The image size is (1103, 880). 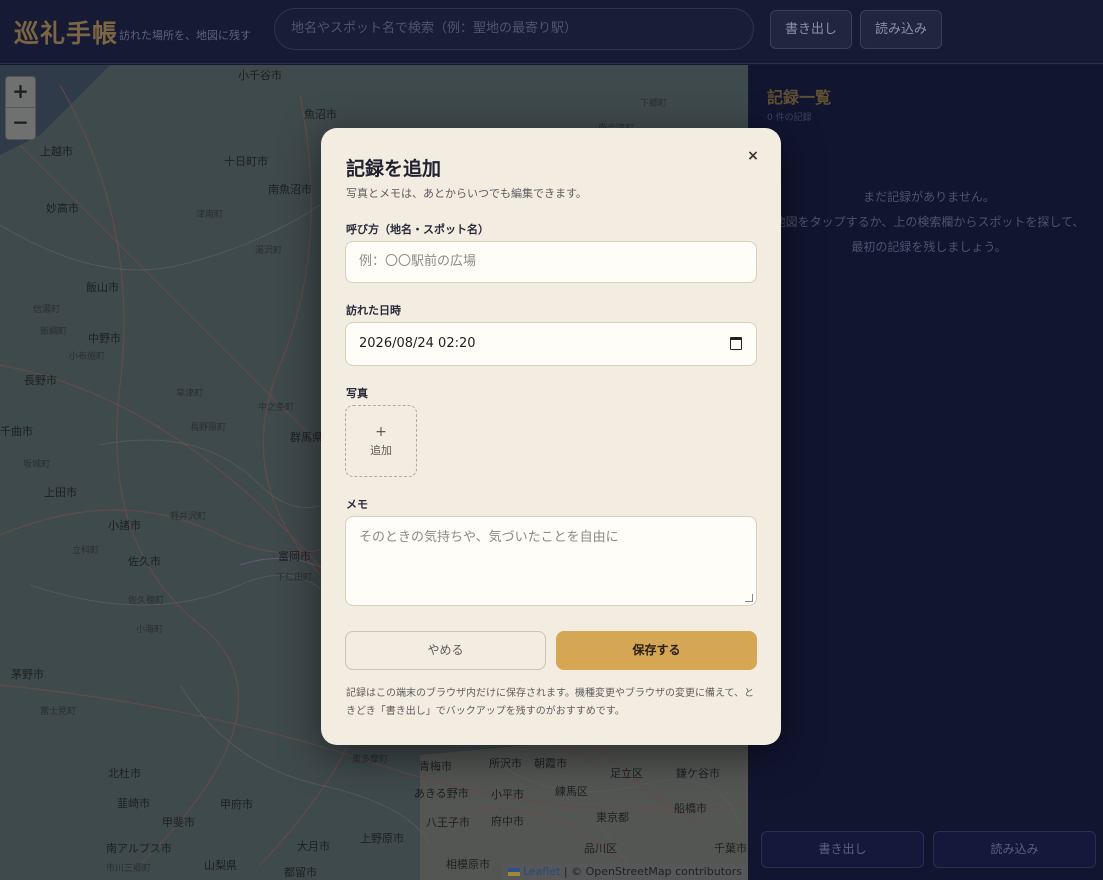 I want to click on memo-placeholder: そのときの気持ちや、気づいたことを自由に, so click(x=489, y=537).